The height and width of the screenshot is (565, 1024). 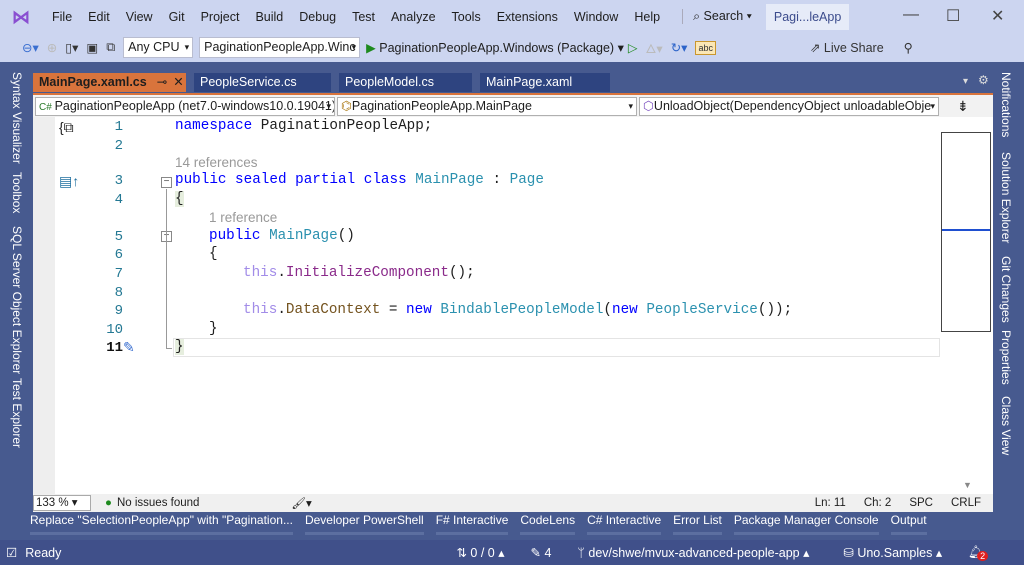 What do you see at coordinates (545, 82) in the screenshot?
I see `tab-mainpage-xaml: MainPage.xaml` at bounding box center [545, 82].